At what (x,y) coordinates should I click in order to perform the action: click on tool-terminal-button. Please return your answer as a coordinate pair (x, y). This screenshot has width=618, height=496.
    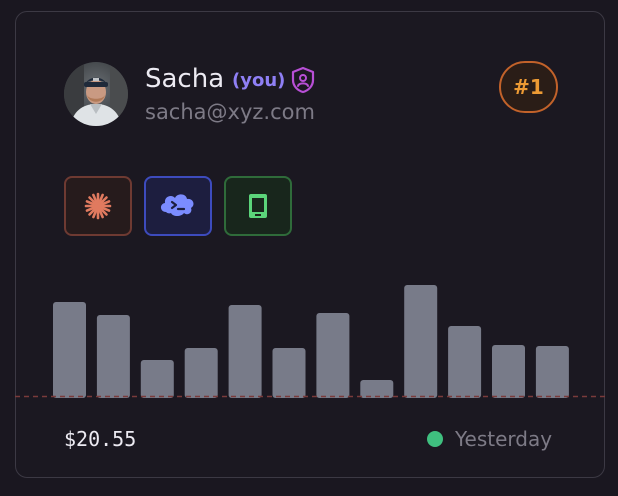
    Looking at the image, I should click on (178, 206).